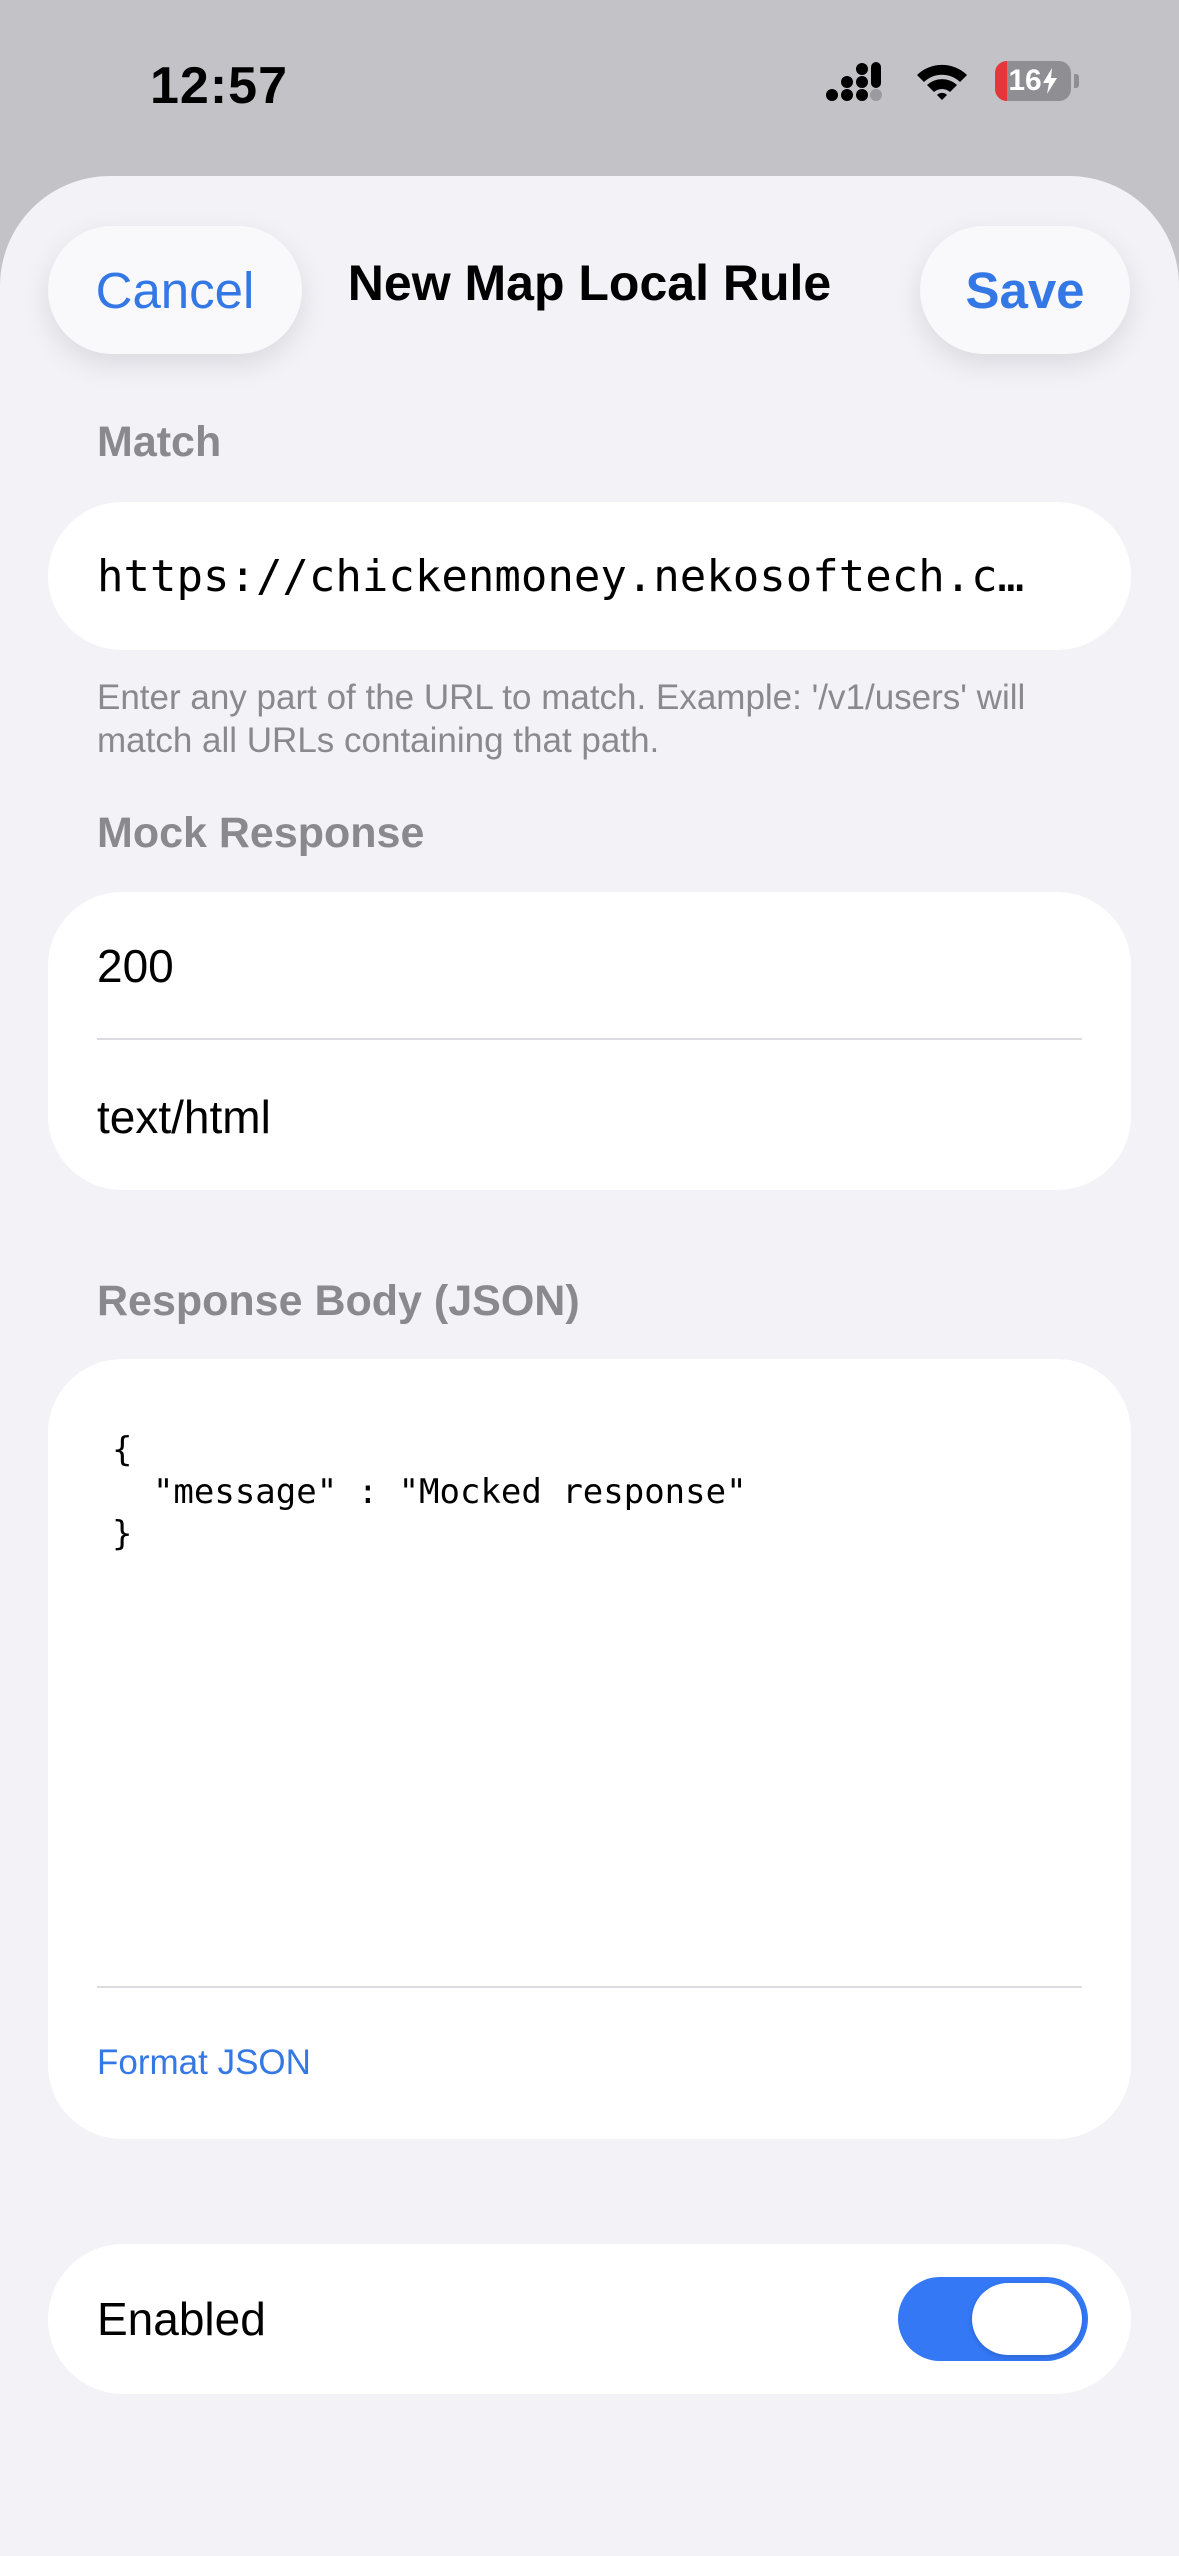  I want to click on enabled-row: Enabled, so click(589, 2319).